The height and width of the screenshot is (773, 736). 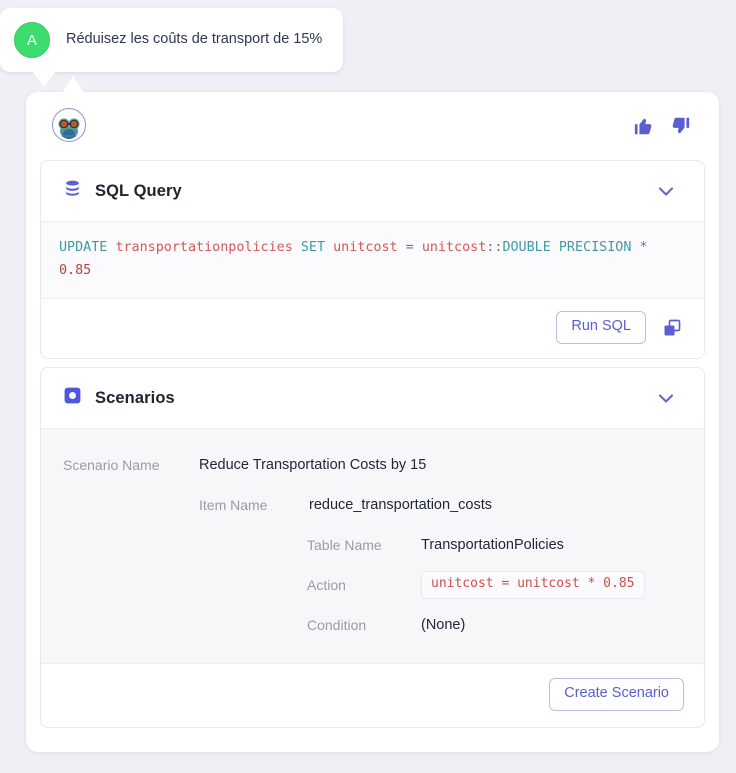 What do you see at coordinates (337, 625) in the screenshot?
I see `scenario-row-label: Condition` at bounding box center [337, 625].